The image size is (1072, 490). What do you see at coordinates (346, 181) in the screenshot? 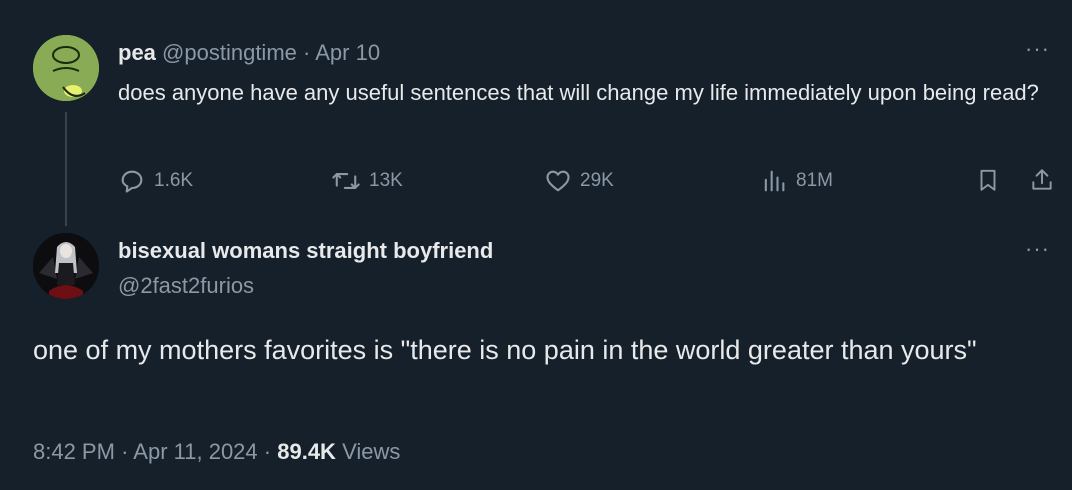
I see `retweet-icon` at bounding box center [346, 181].